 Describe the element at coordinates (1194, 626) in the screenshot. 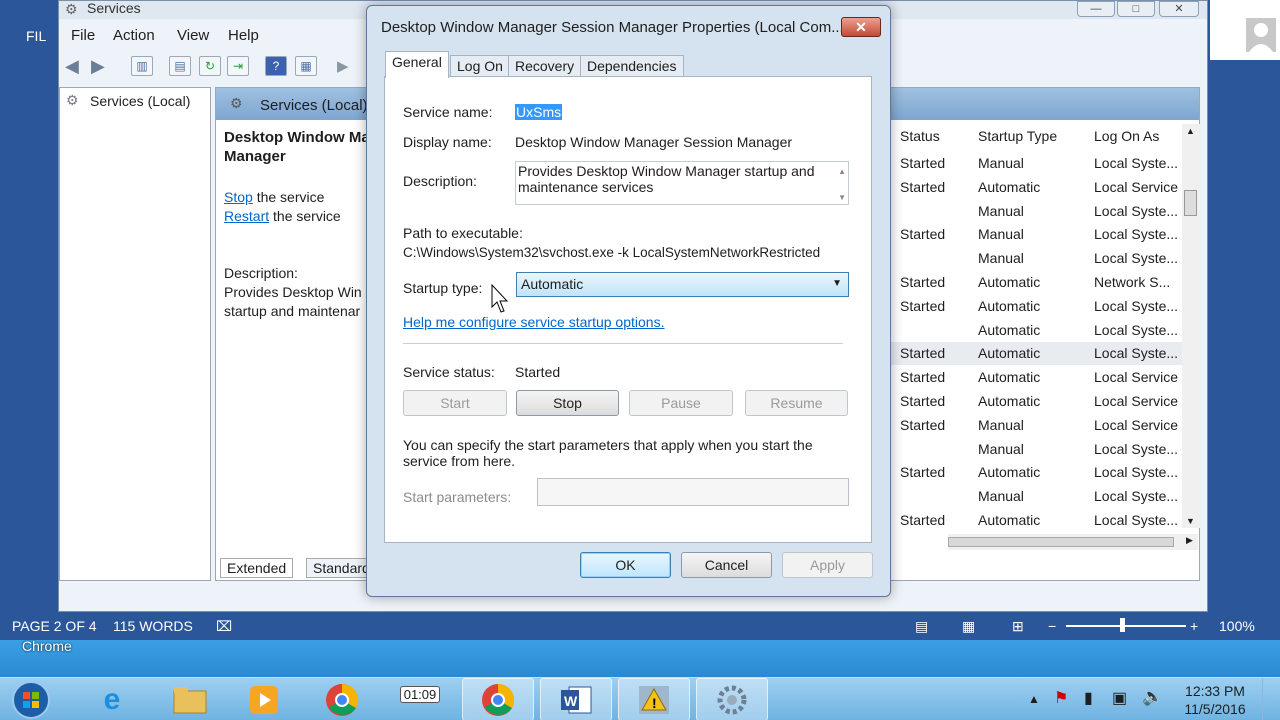

I see `zoom-in-icon: +` at that location.